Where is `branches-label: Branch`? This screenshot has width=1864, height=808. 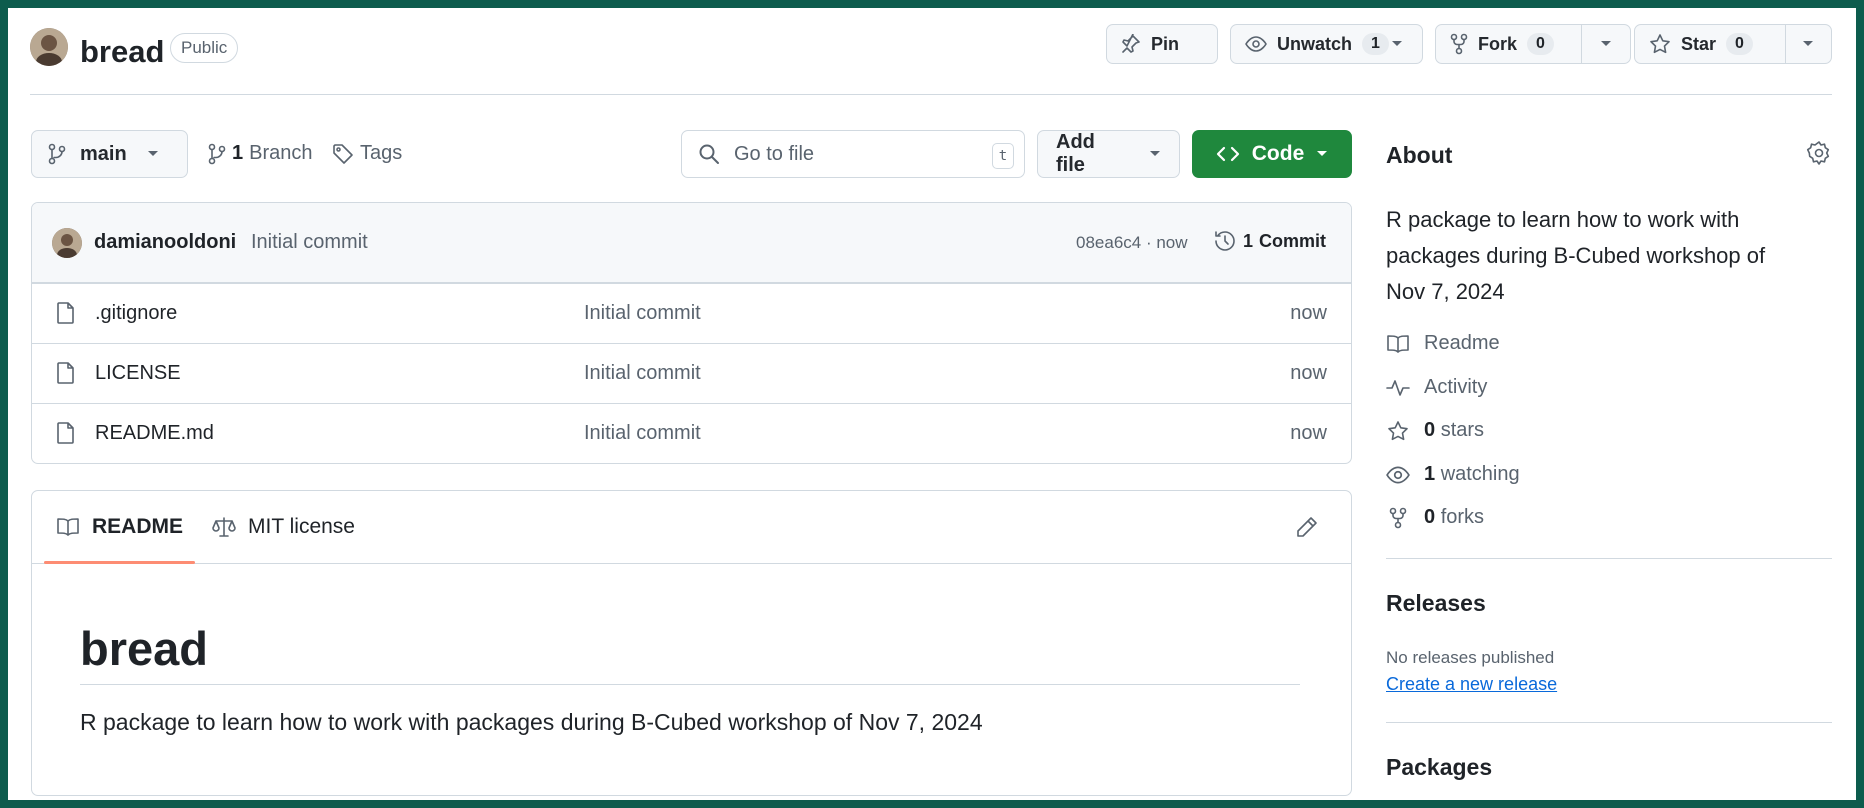
branches-label: Branch is located at coordinates (281, 153).